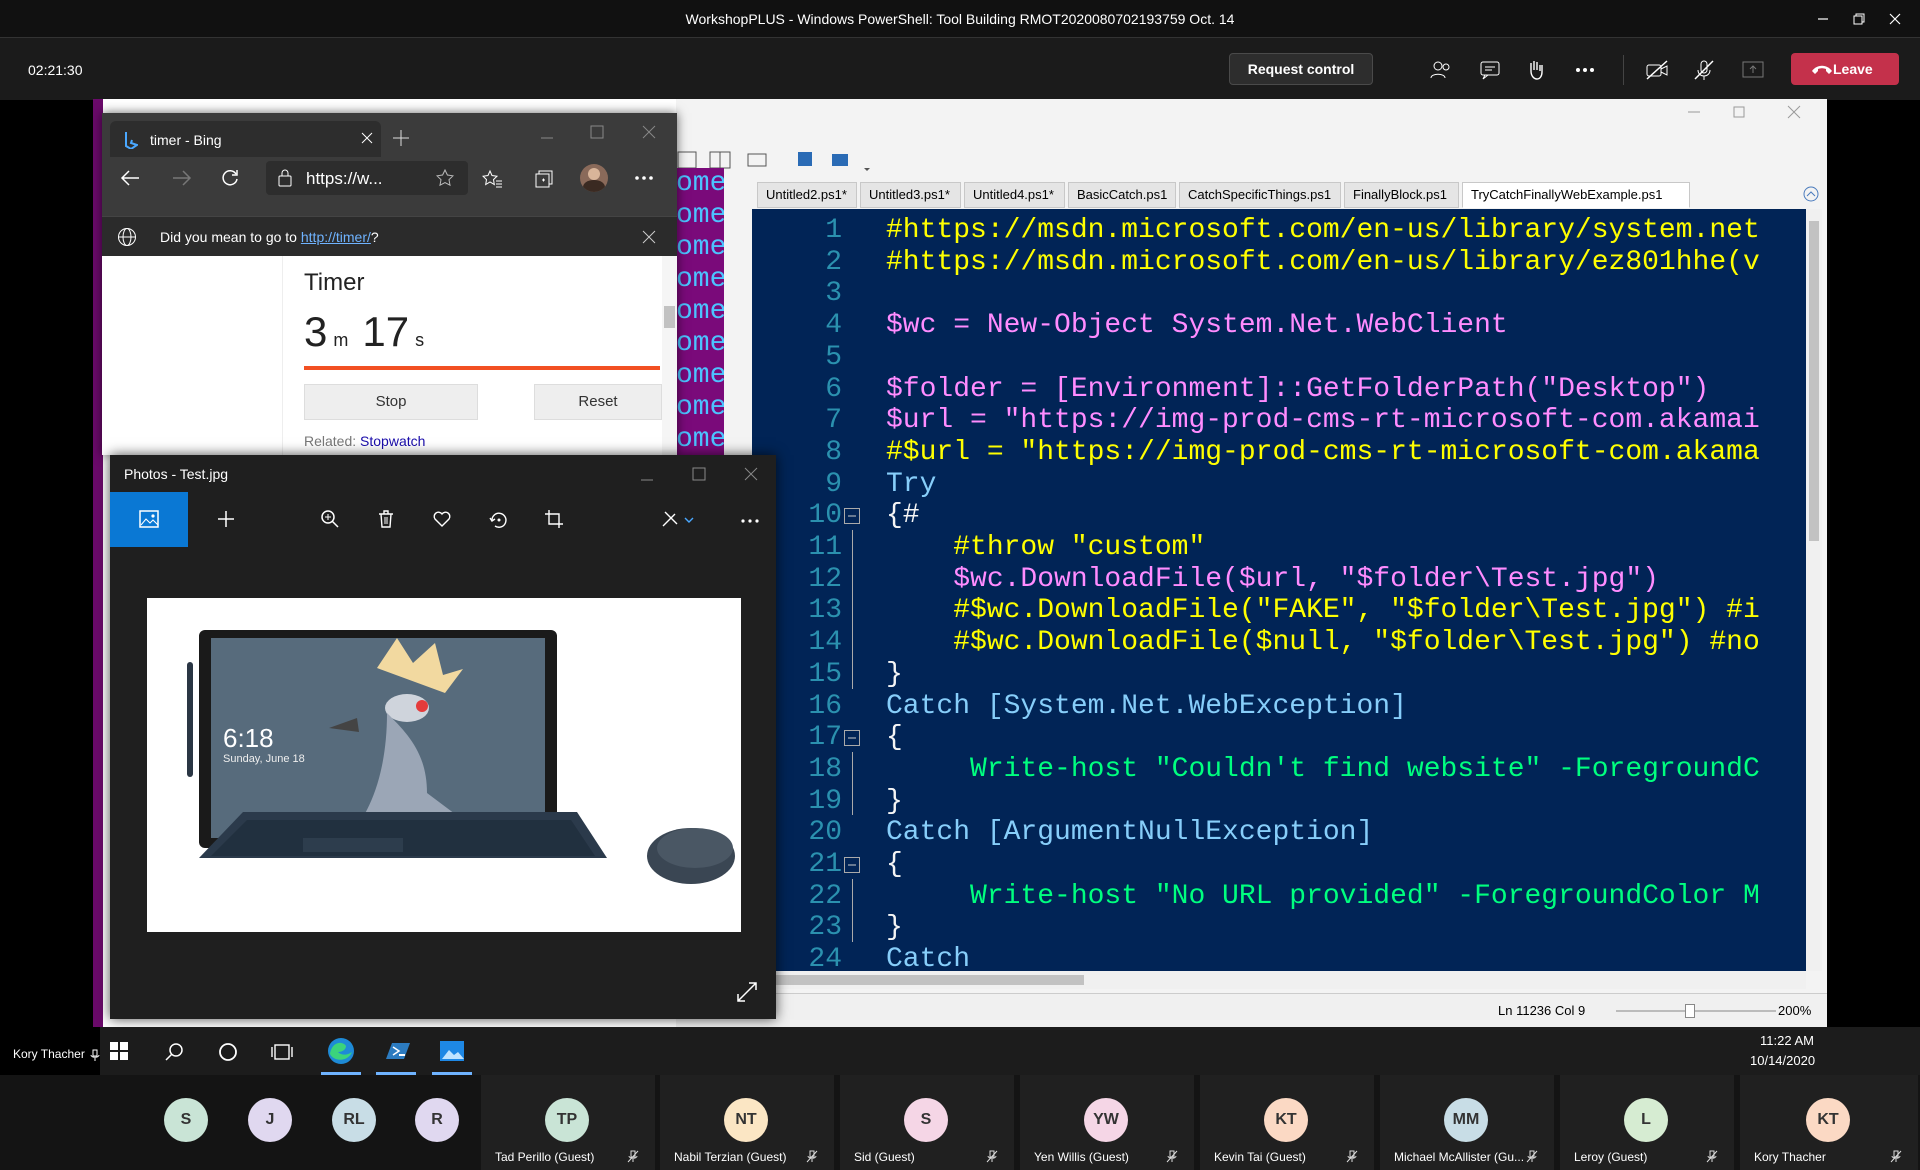  I want to click on editor-vertical-scrollbar, so click(1814, 590).